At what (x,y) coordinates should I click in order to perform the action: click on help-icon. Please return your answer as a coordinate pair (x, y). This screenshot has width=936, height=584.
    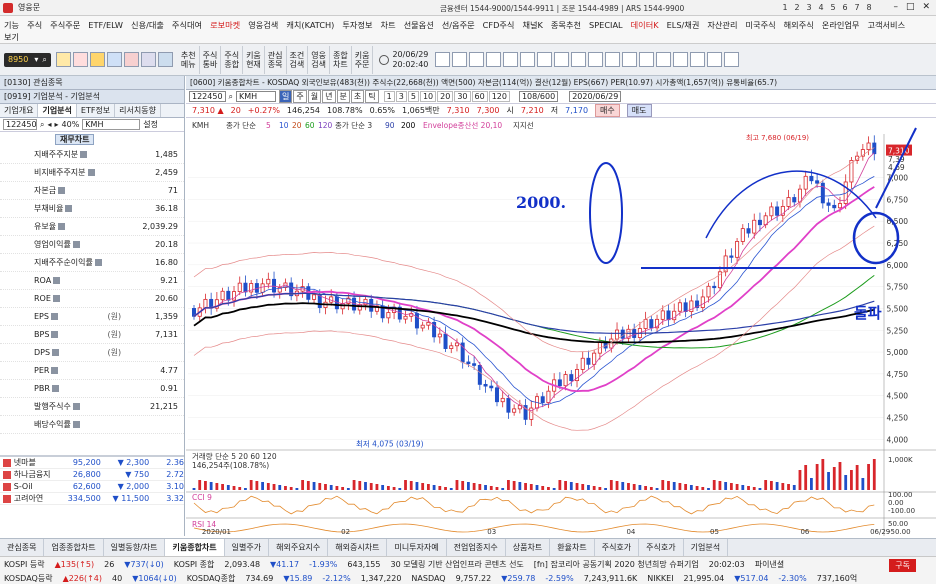
    Looking at the image, I should click on (681, 59).